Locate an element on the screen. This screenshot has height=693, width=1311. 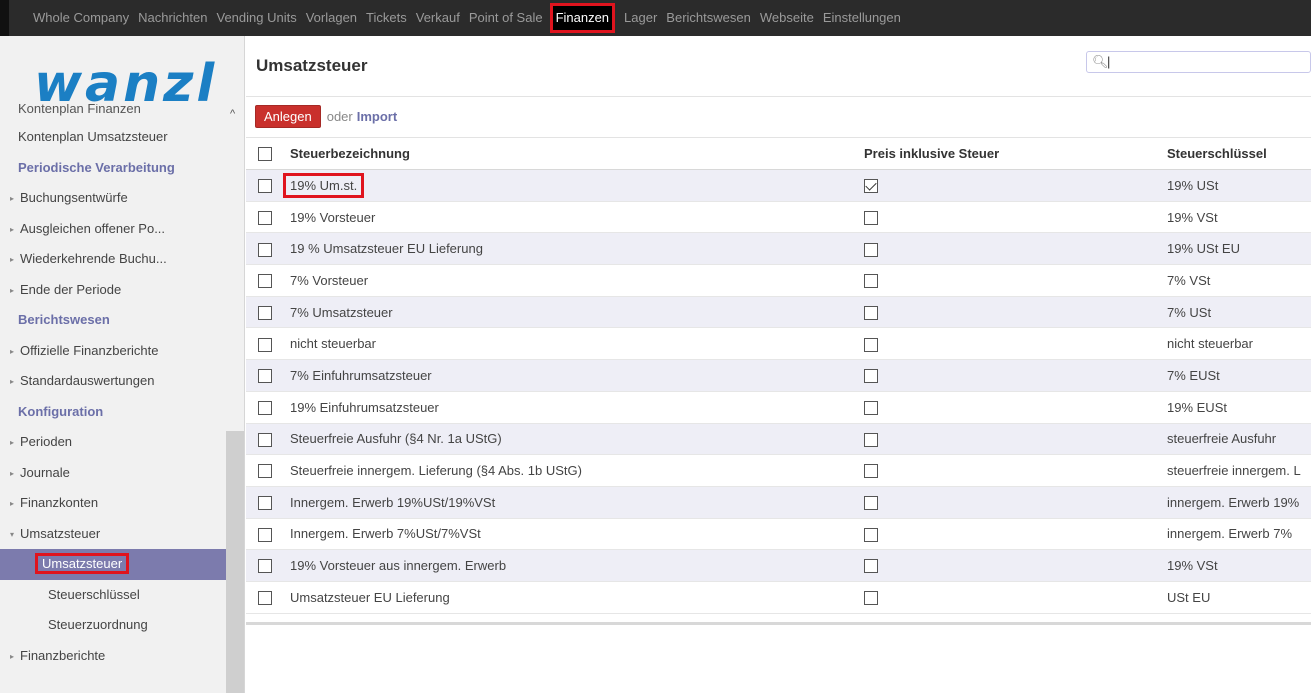
column-header-price-incl: Preis inklusive Steuer is located at coordinates (1014, 153).